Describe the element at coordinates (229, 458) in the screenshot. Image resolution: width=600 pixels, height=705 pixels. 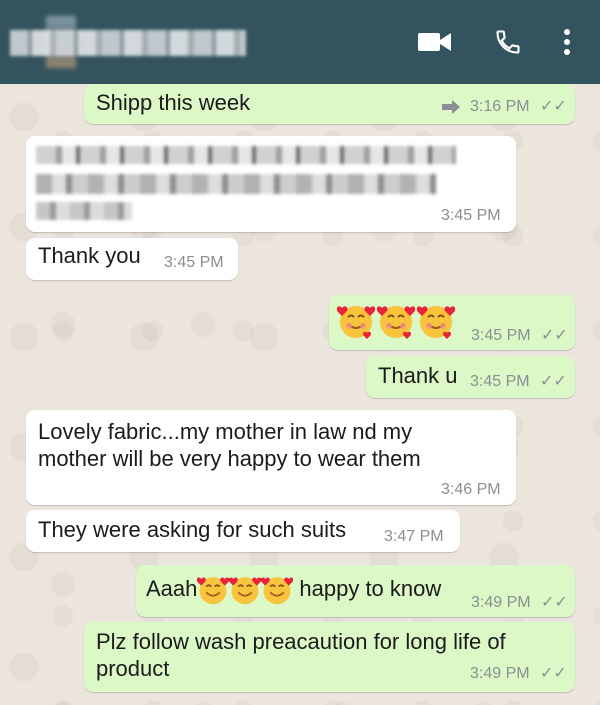
I see `message-text-line: mother will be very happy to wear them` at that location.